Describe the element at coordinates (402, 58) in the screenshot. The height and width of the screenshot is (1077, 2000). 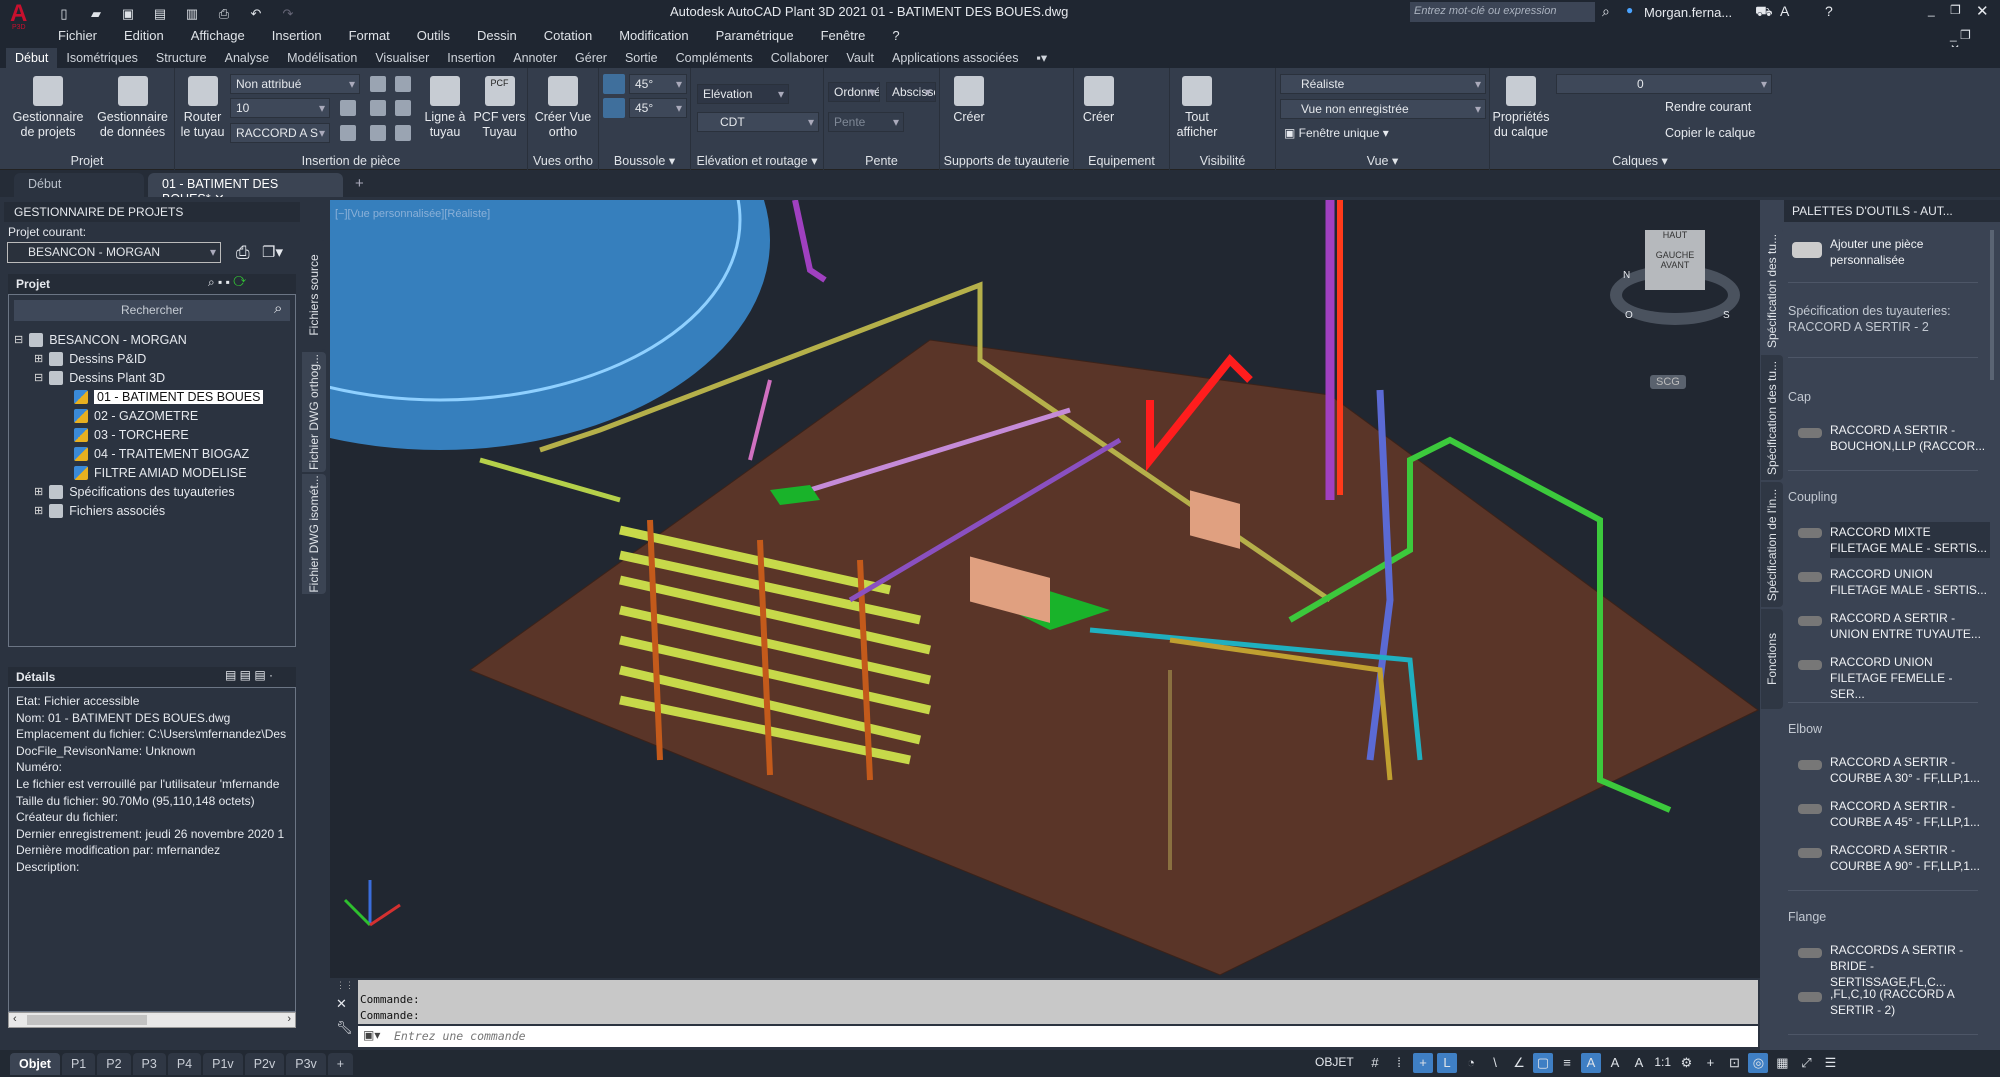
I see `tab-visualiser: Visualiser` at that location.